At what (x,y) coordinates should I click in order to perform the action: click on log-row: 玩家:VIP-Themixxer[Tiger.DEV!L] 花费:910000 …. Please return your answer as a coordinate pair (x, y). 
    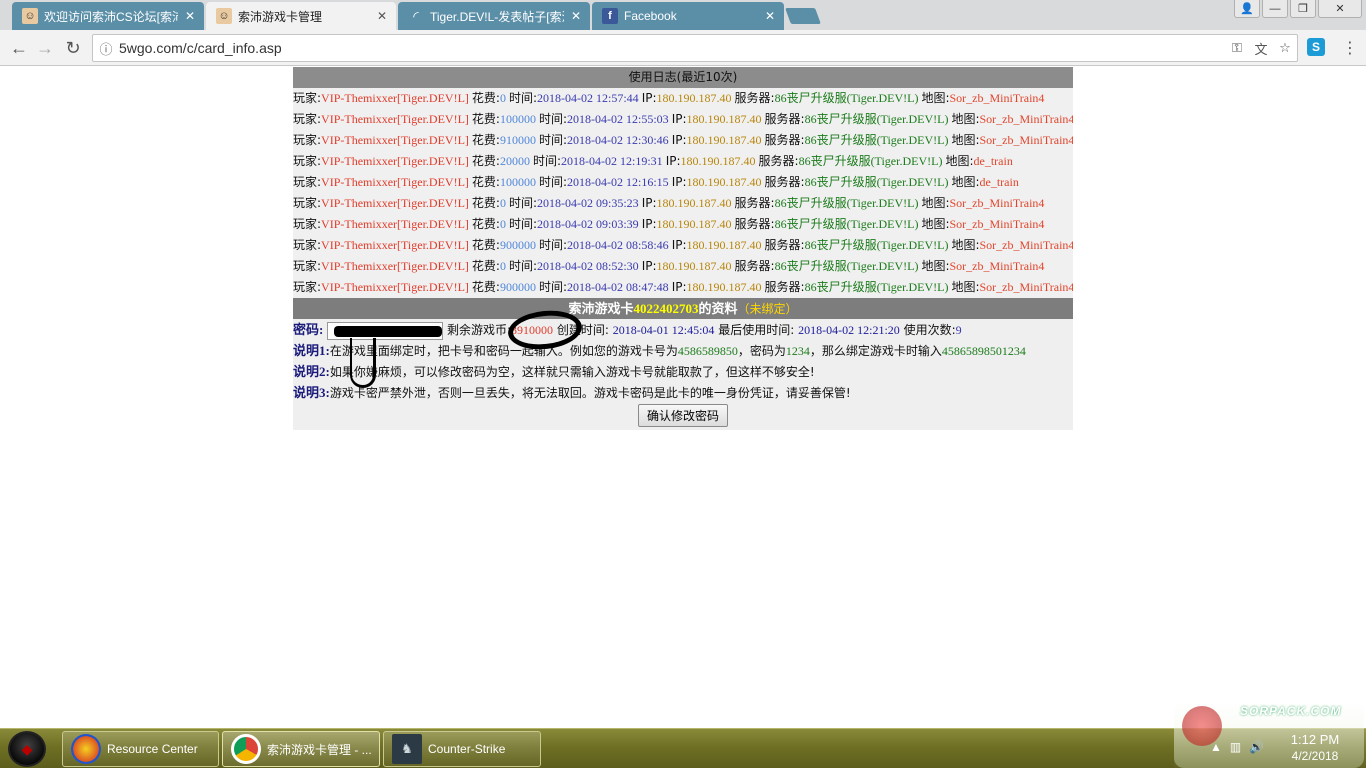
    Looking at the image, I should click on (683, 140).